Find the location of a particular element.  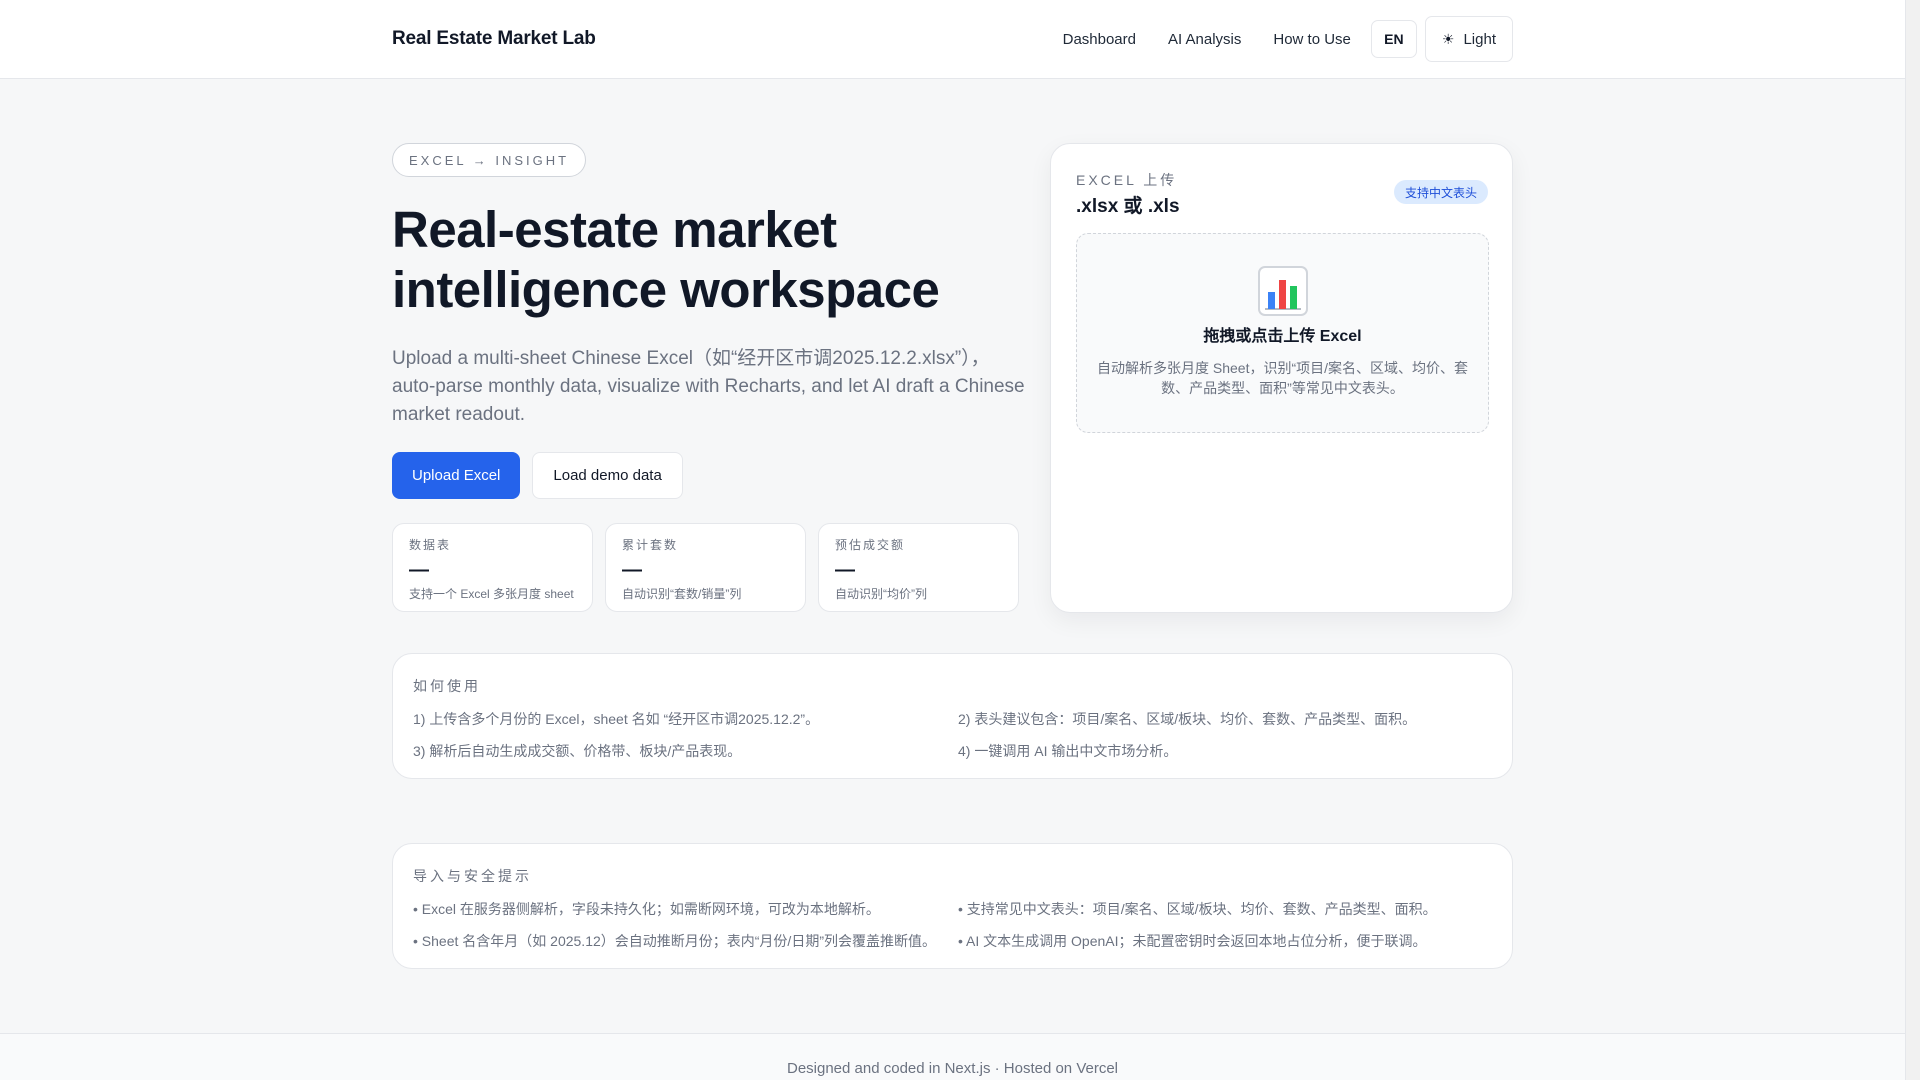

stat-label: 数据表 is located at coordinates (430, 545).